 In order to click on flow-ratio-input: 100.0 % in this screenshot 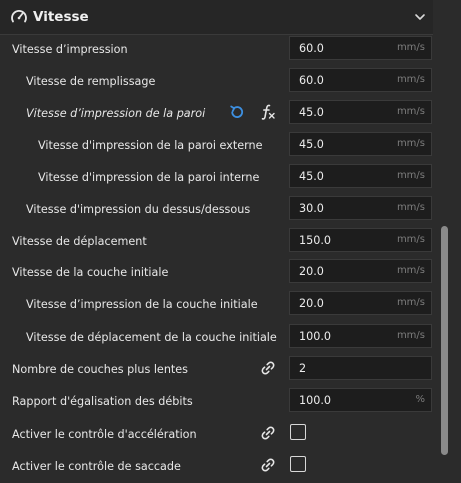, I will do `click(360, 400)`.